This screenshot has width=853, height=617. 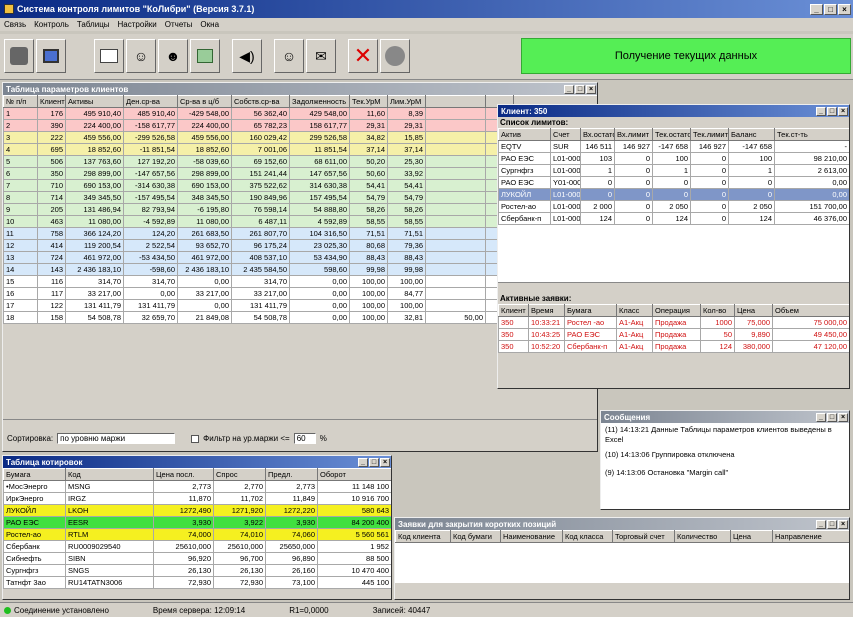 What do you see at coordinates (321, 56) in the screenshot?
I see `mail-icon: ✉` at bounding box center [321, 56].